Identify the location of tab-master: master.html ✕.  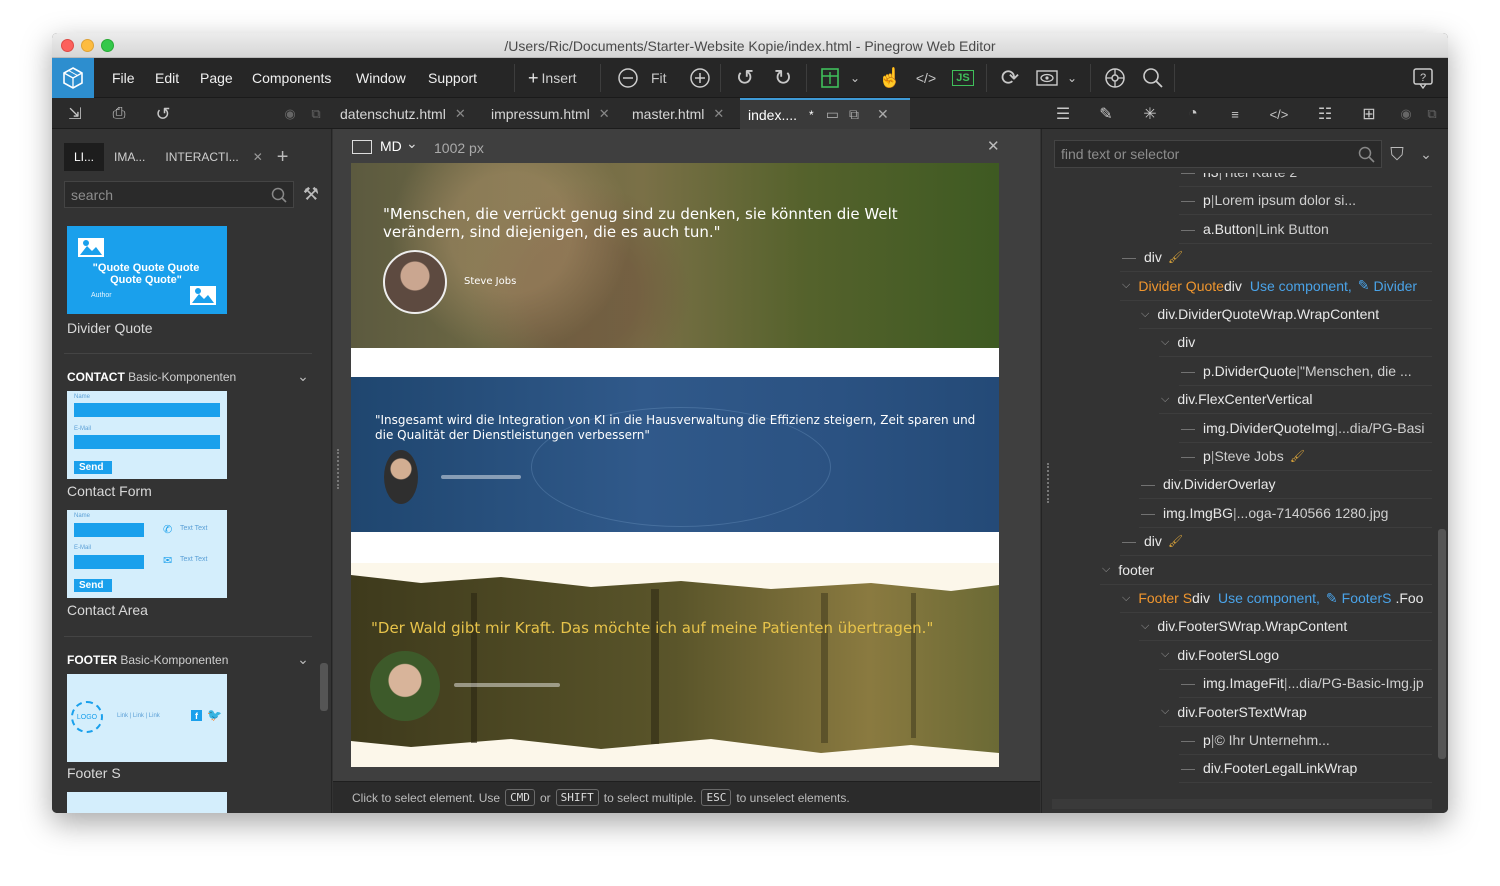
(678, 113).